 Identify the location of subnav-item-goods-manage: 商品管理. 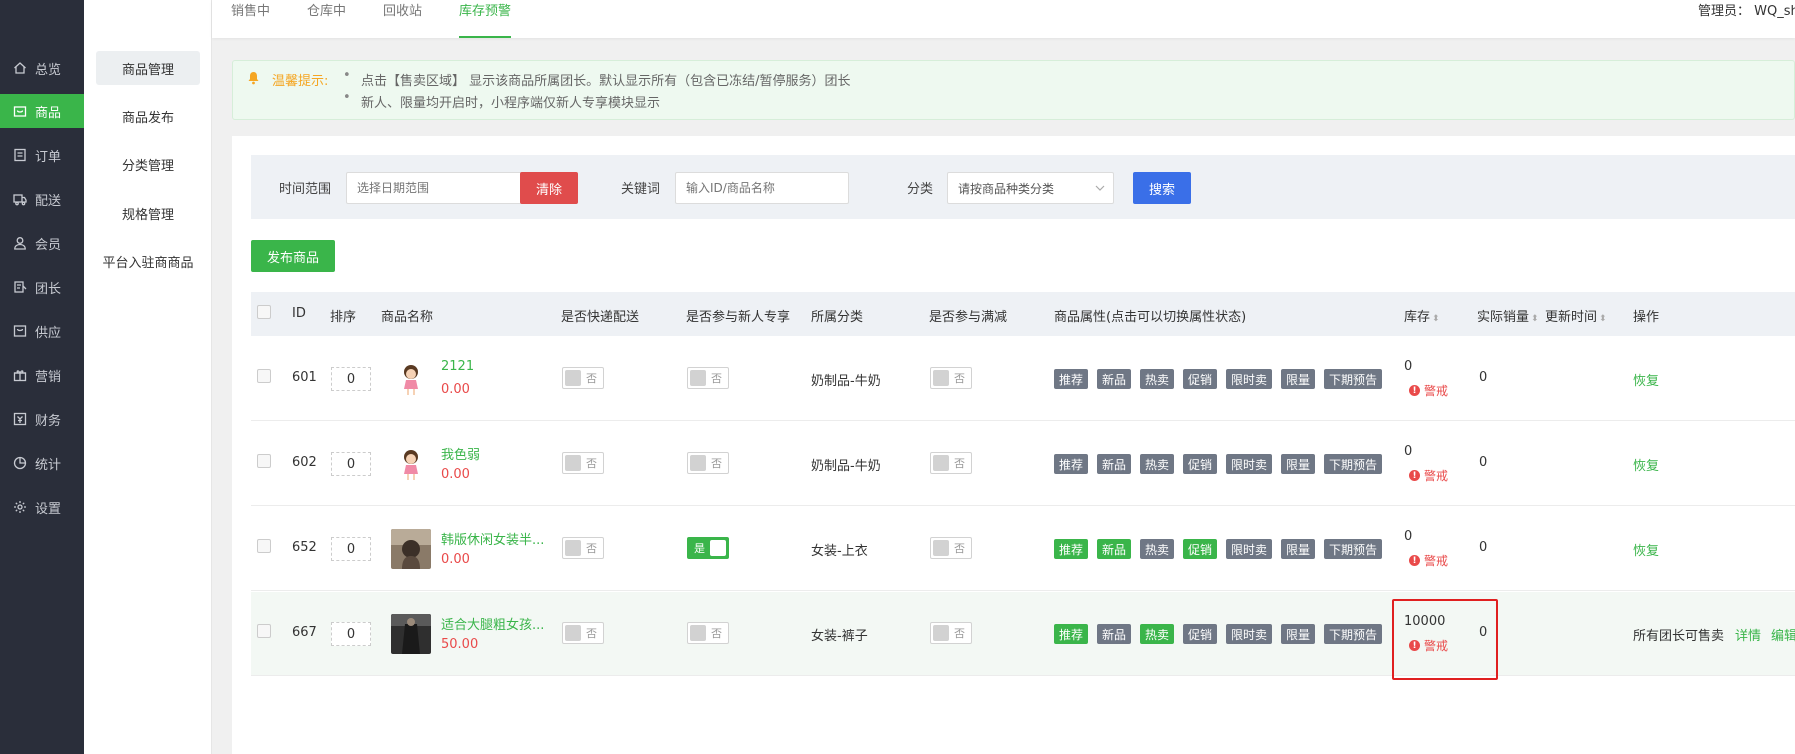
(148, 68).